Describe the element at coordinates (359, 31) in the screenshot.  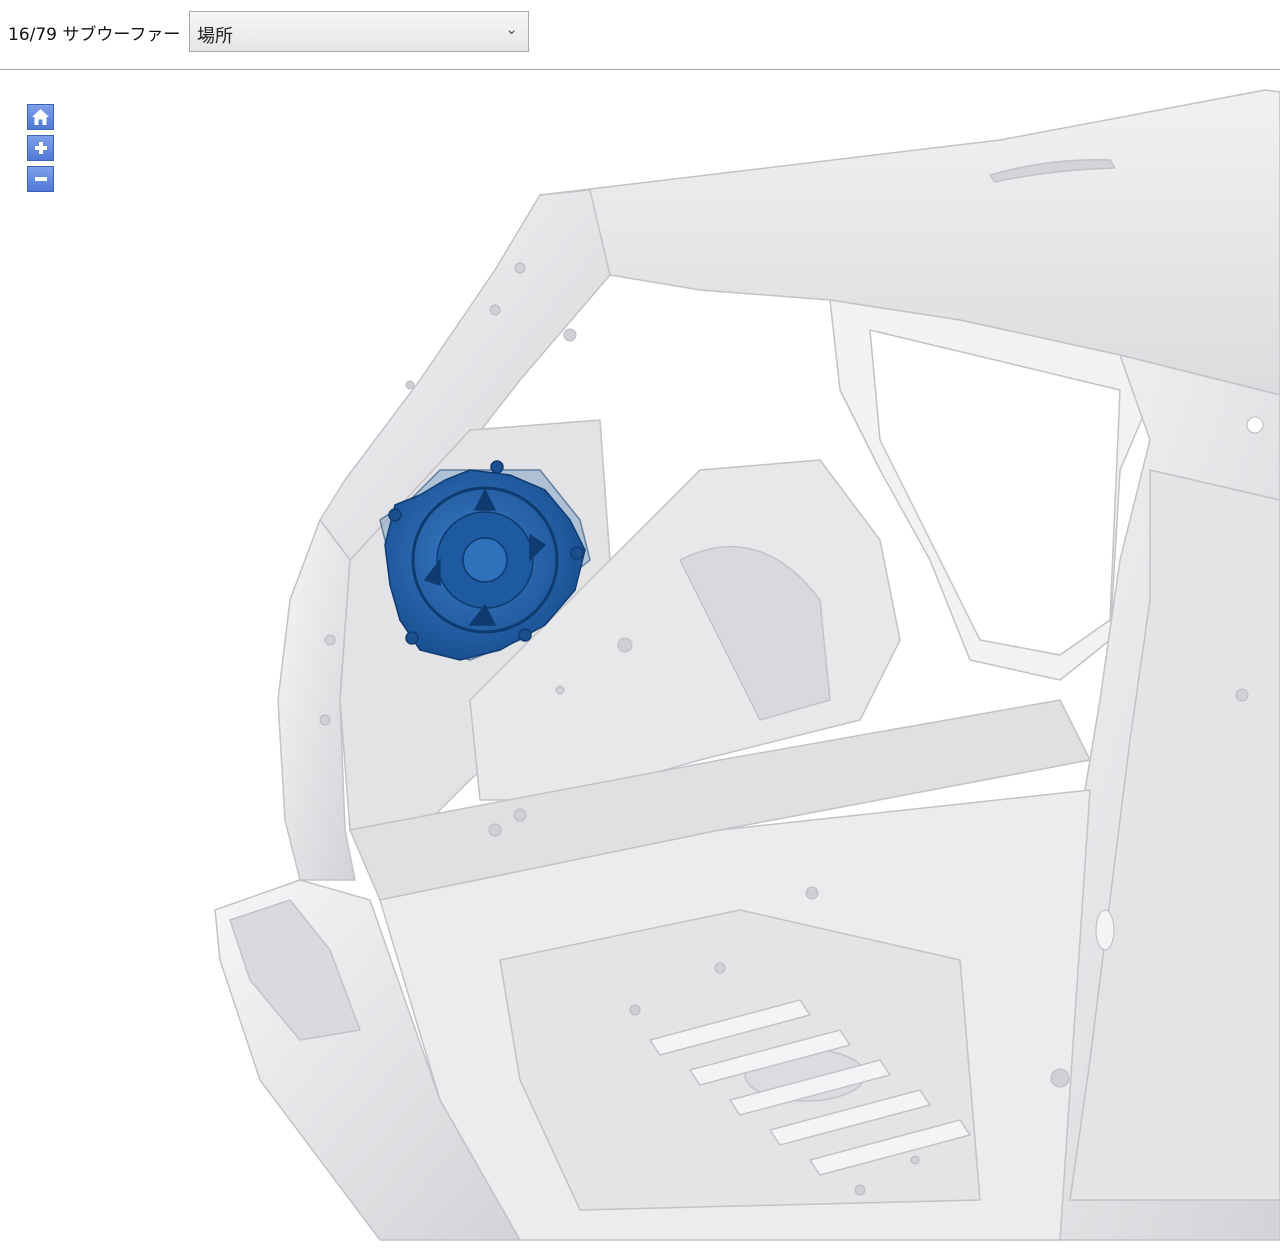
I see `location-dropdown: 場所 ⌄` at that location.